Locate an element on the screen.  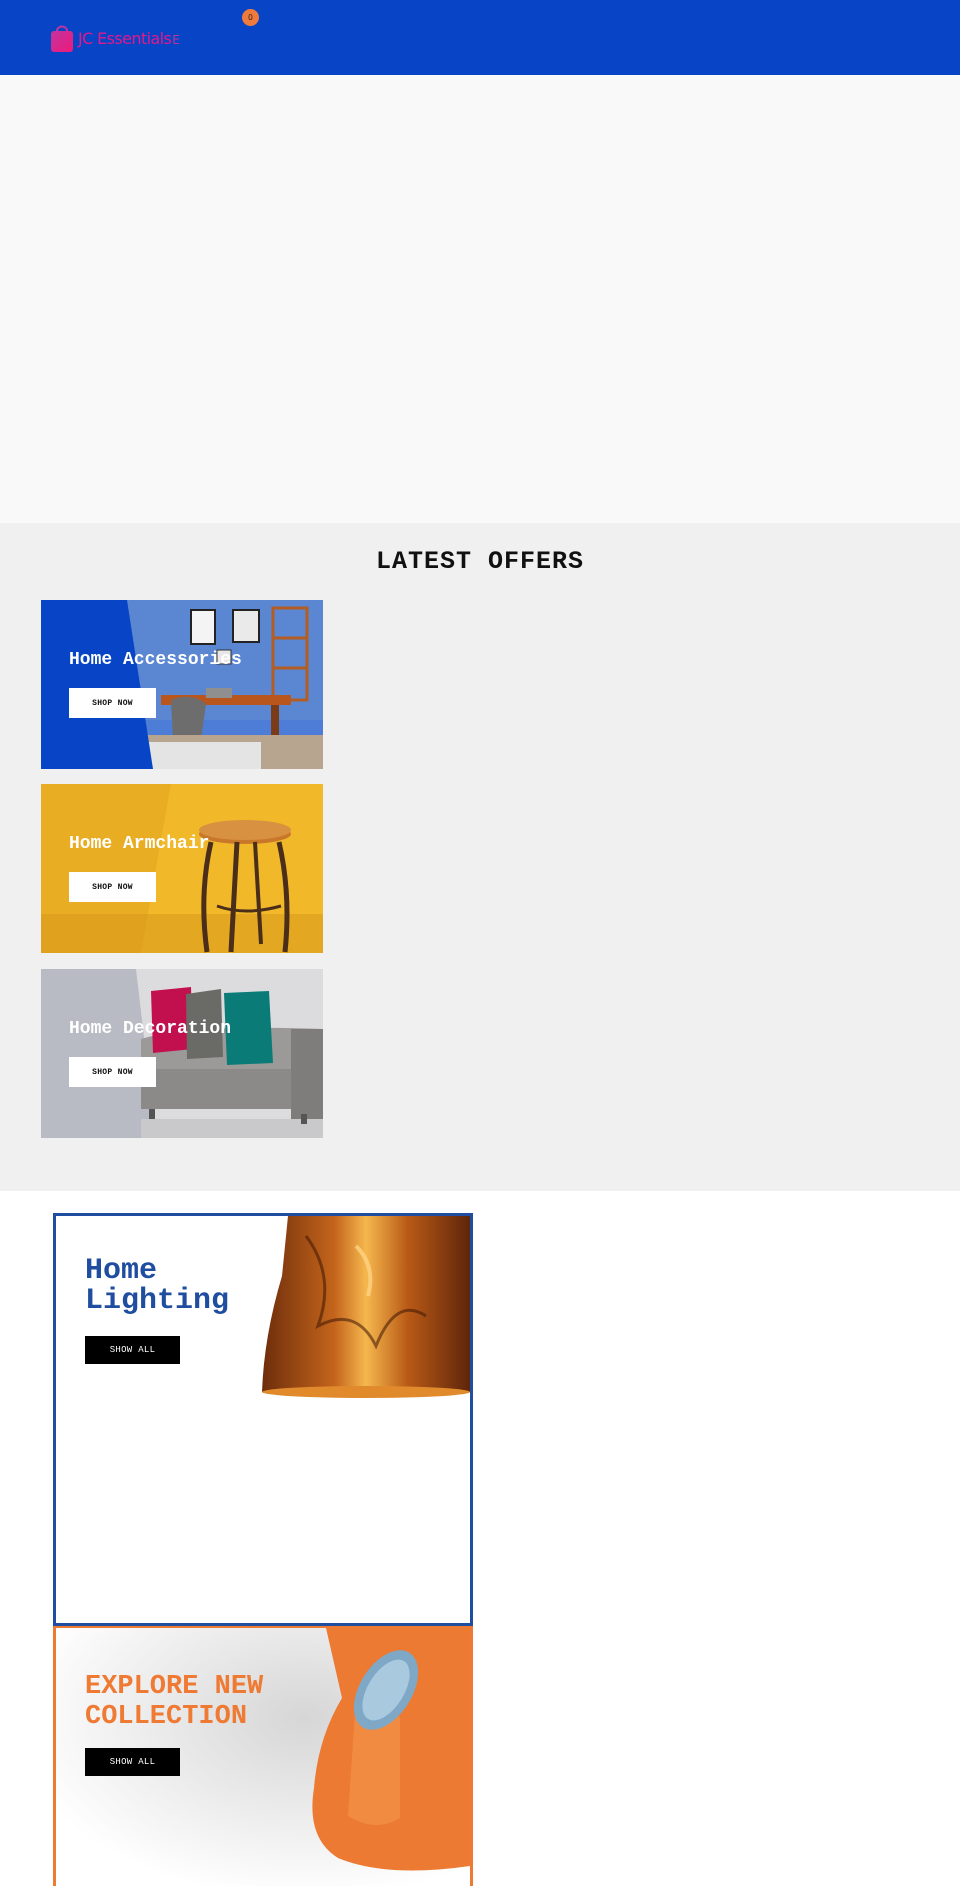
site-header: JC EssentialsE 0 is located at coordinates (480, 37).